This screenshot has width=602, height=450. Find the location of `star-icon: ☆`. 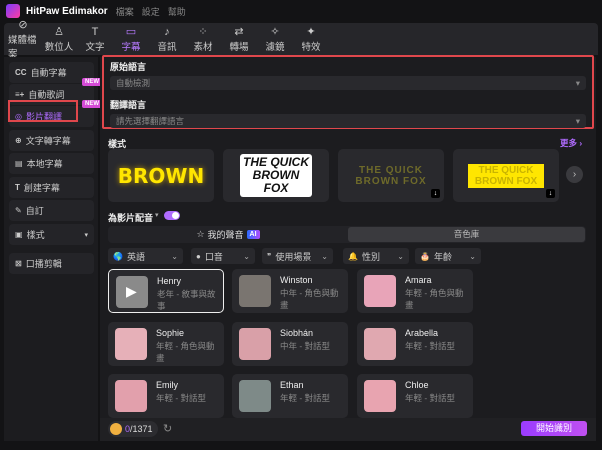

star-icon: ☆ is located at coordinates (200, 234).